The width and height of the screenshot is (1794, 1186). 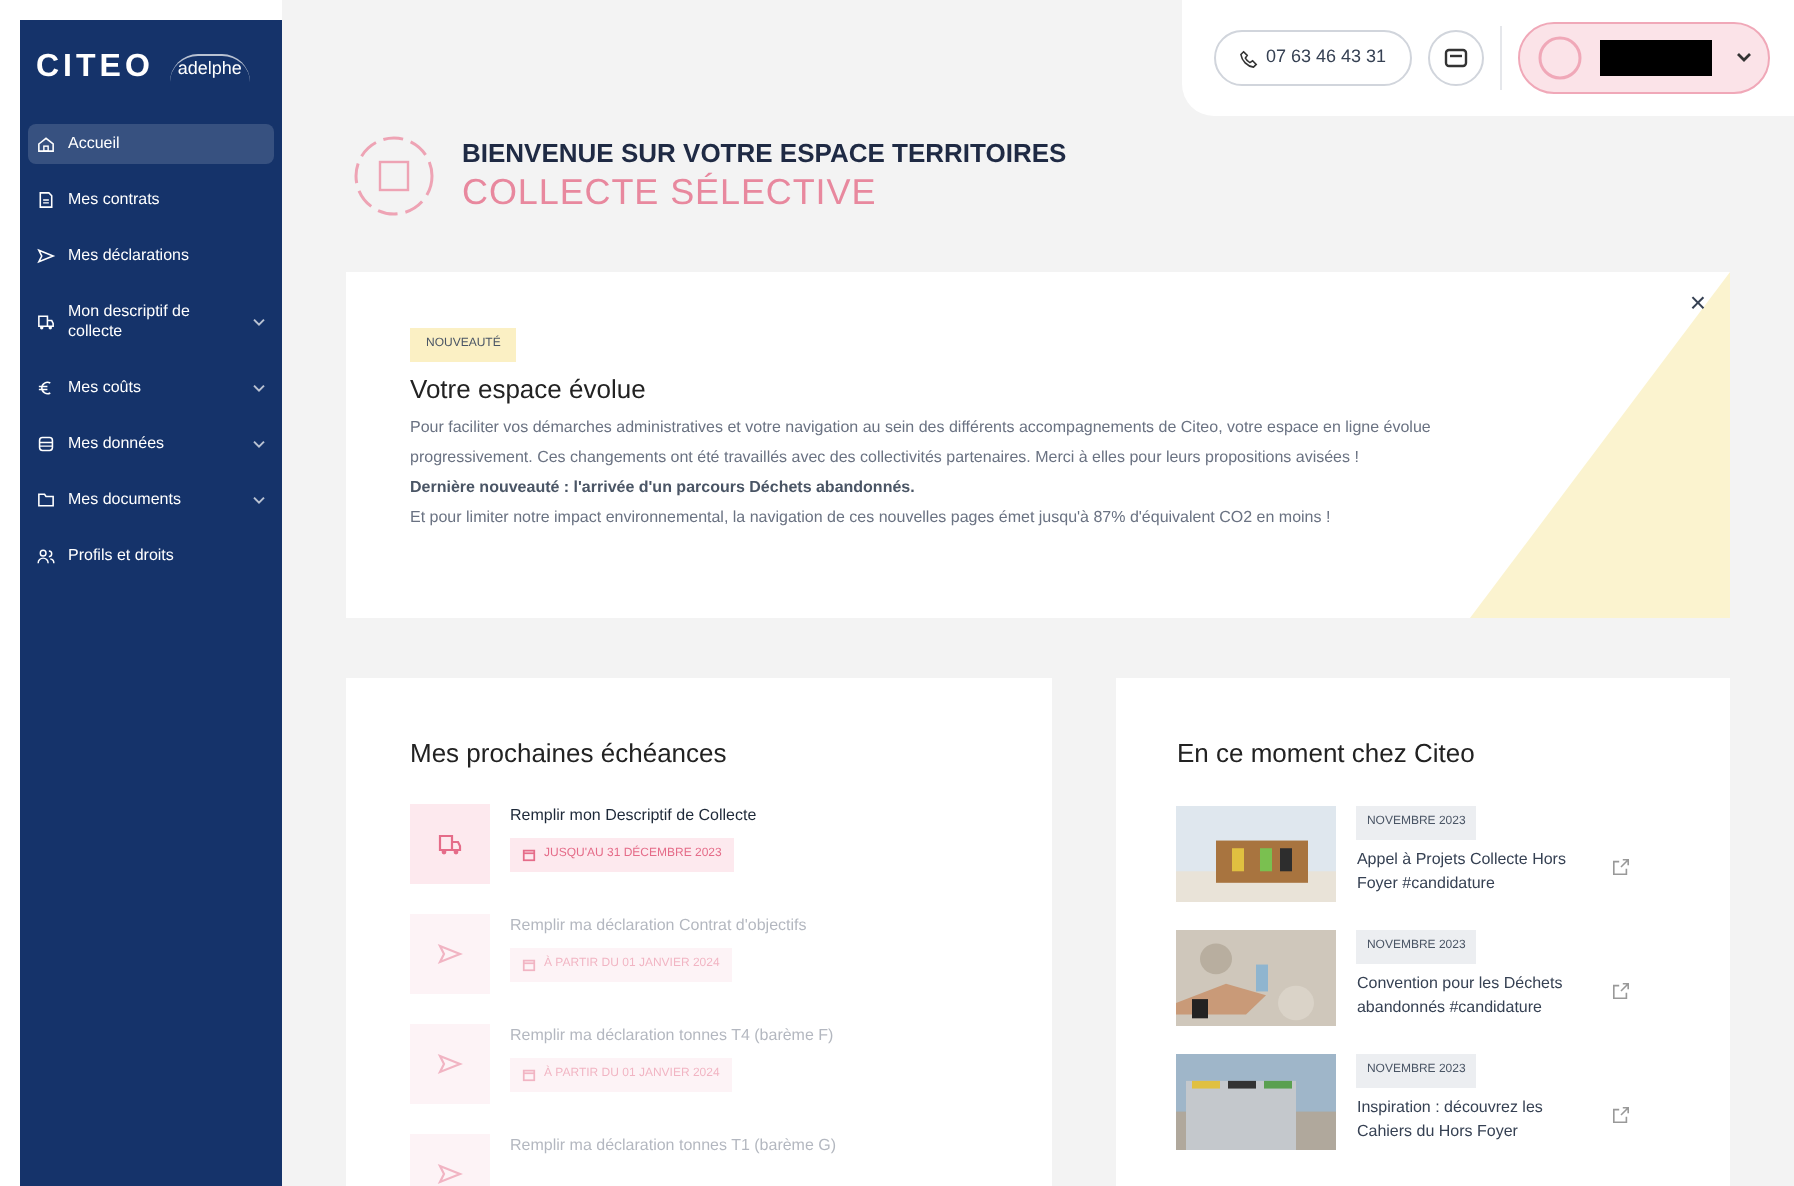 I want to click on news-link: Appel à Projets Collecte Hors Foyer #candidature, so click(x=1474, y=871).